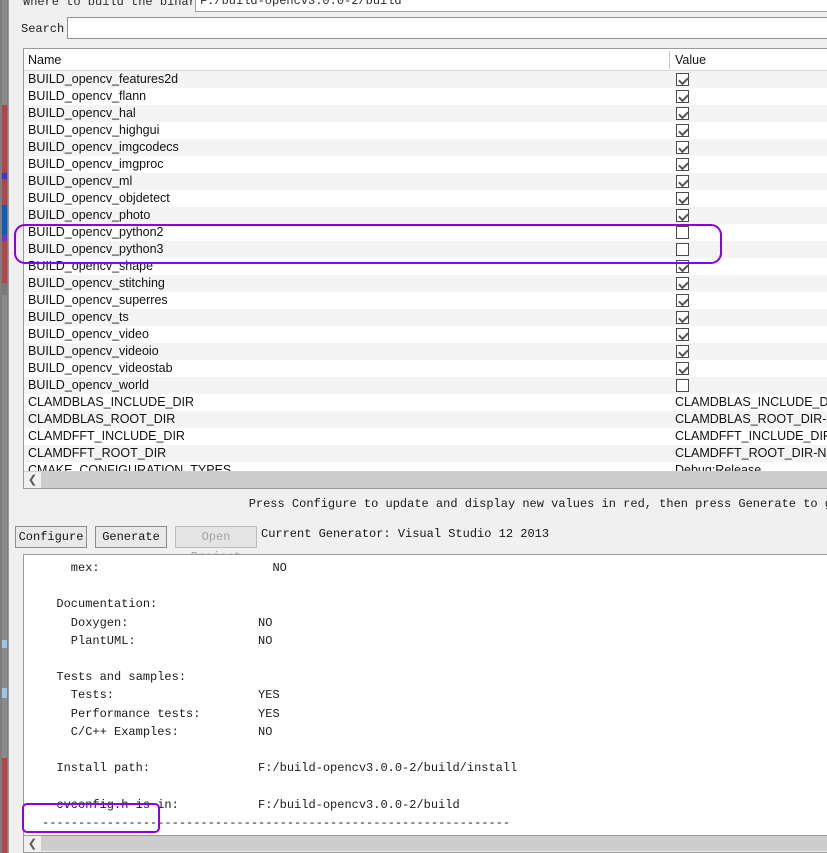 The height and width of the screenshot is (853, 827). I want to click on cache-variable-name: BUILD_opencv_imgproc, so click(96, 164).